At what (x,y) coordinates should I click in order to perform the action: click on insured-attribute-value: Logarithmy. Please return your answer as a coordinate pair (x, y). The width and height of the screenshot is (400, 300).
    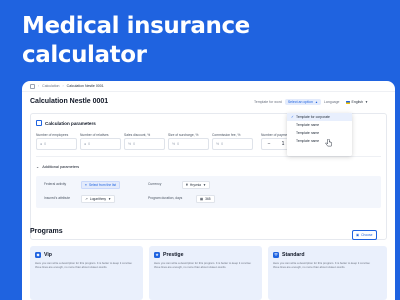
    Looking at the image, I should click on (98, 199).